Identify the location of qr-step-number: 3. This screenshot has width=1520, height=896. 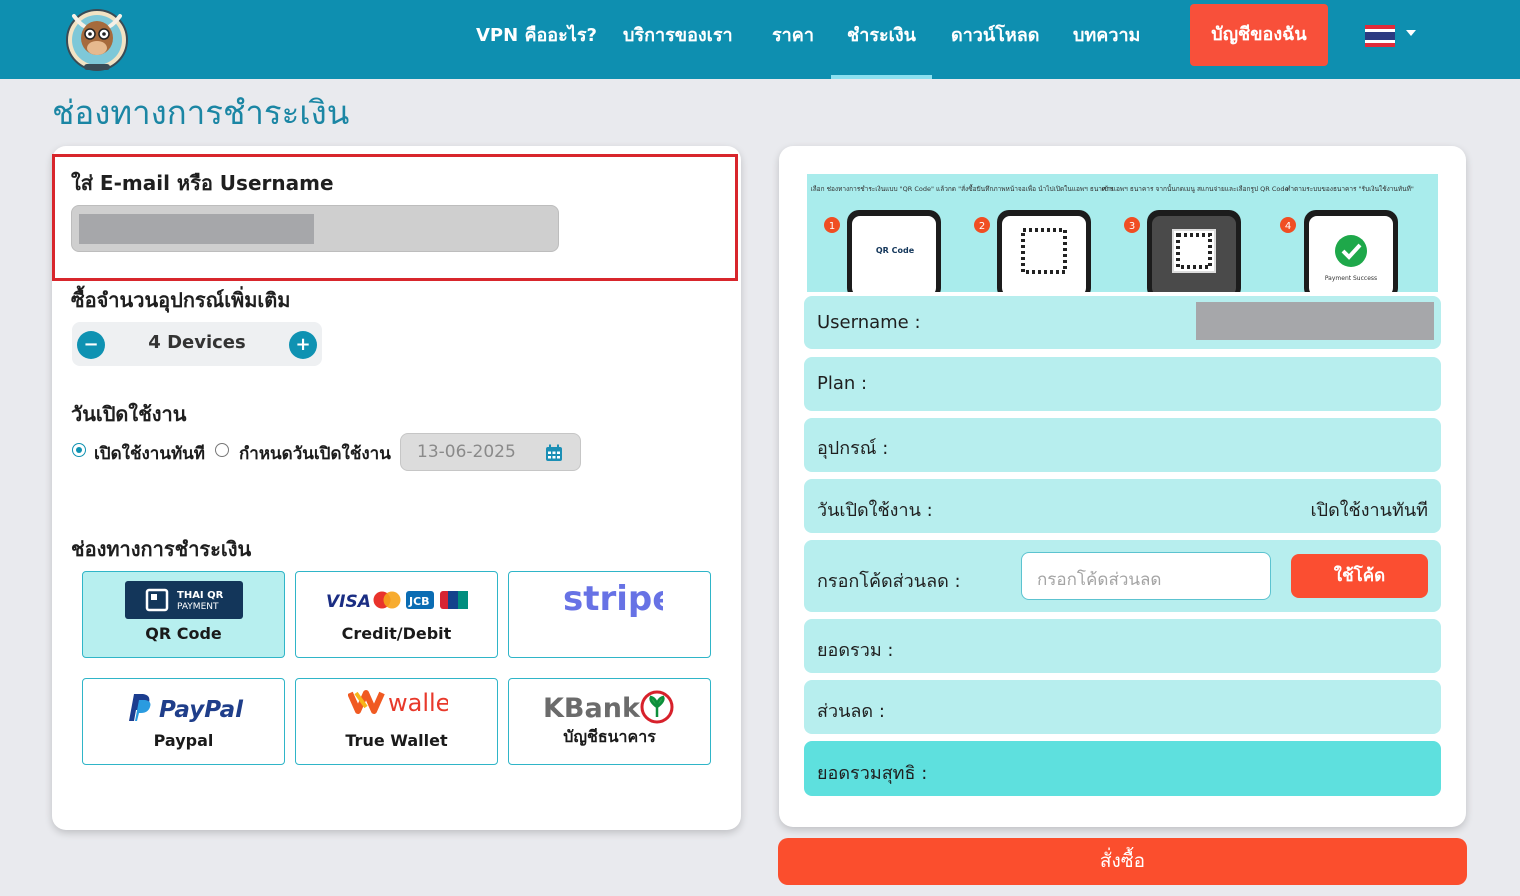
(1132, 226).